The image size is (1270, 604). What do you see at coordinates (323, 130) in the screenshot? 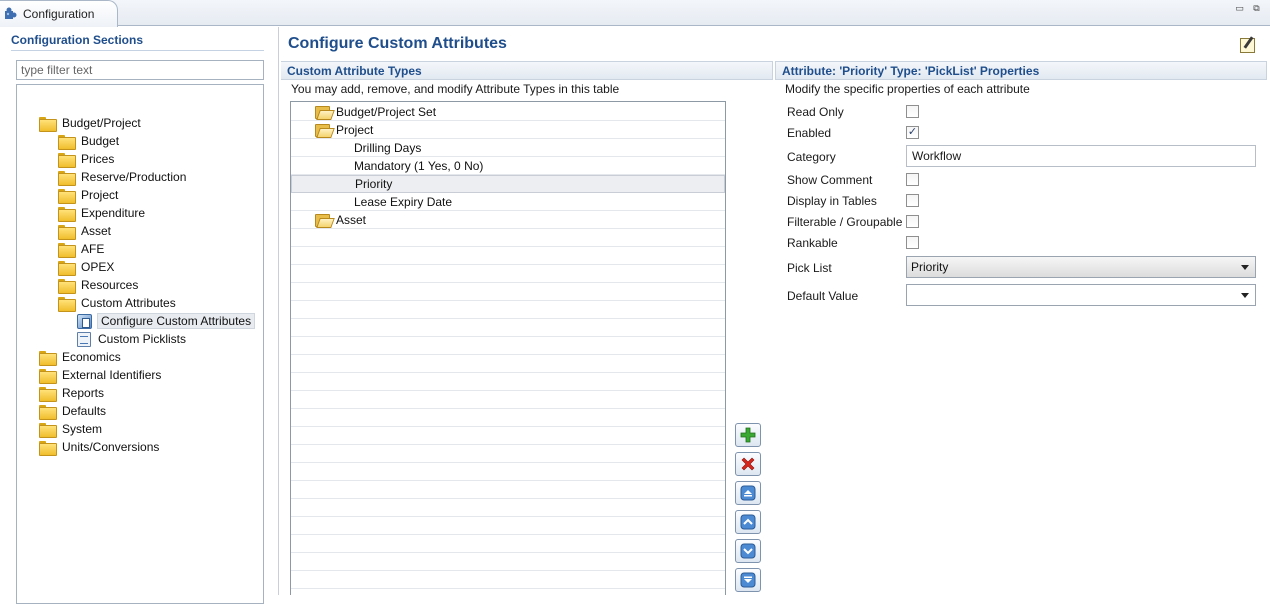
I see `open-folder-icon` at bounding box center [323, 130].